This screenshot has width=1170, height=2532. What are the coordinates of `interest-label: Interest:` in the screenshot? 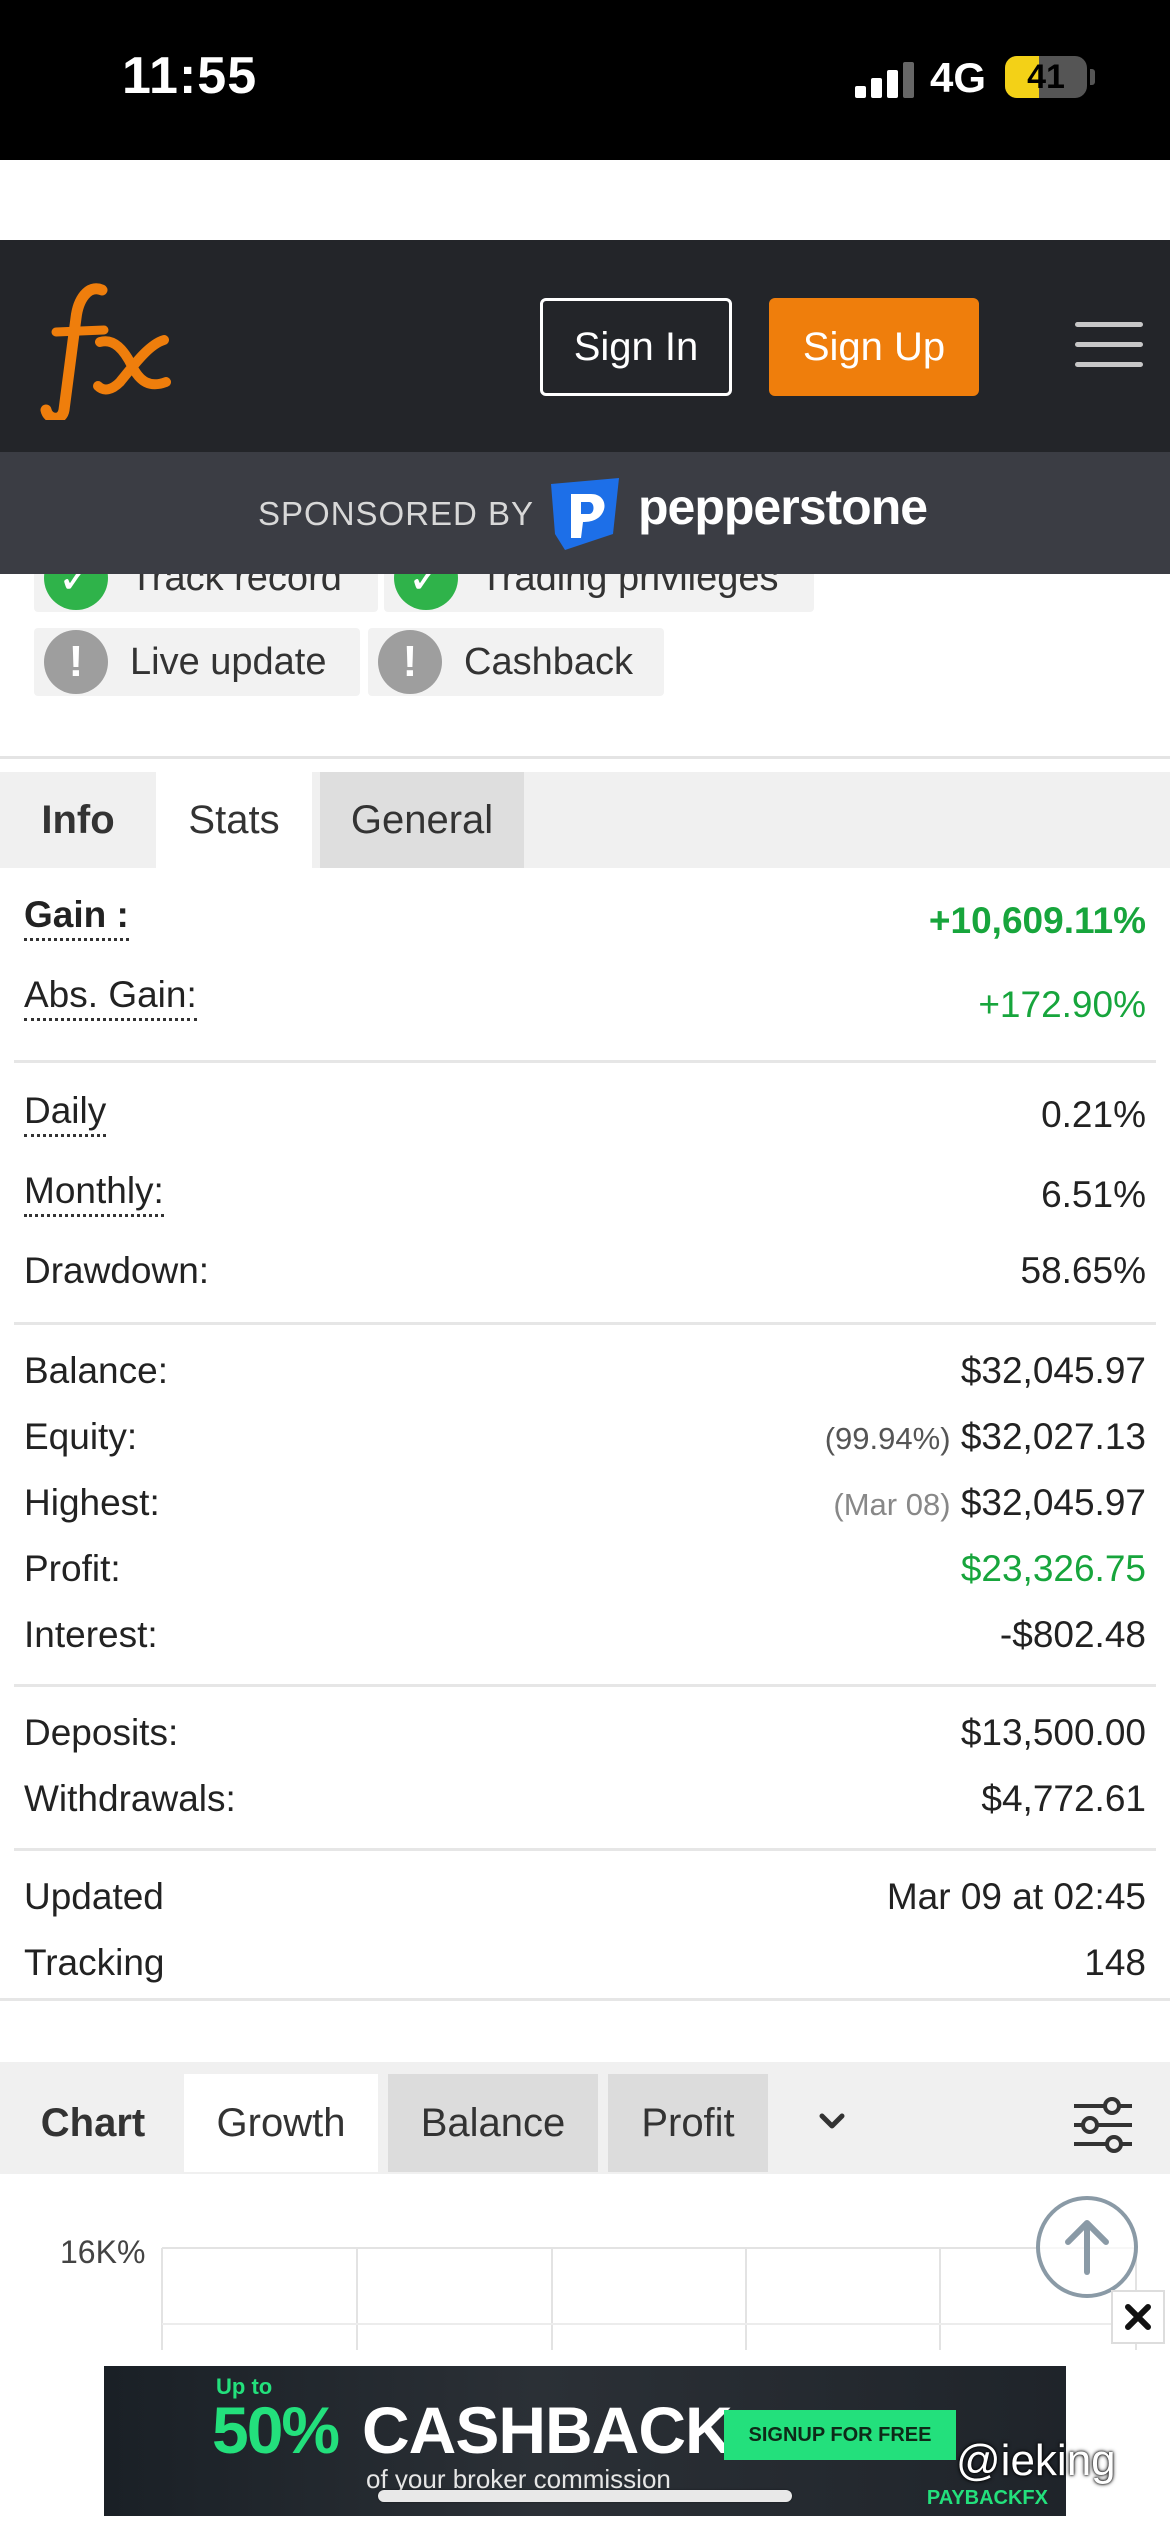 It's located at (91, 1634).